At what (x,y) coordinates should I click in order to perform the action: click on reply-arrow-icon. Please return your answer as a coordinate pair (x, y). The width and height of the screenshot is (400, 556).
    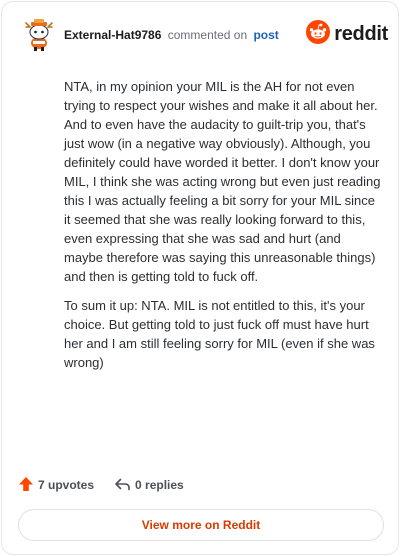
    Looking at the image, I should click on (124, 485).